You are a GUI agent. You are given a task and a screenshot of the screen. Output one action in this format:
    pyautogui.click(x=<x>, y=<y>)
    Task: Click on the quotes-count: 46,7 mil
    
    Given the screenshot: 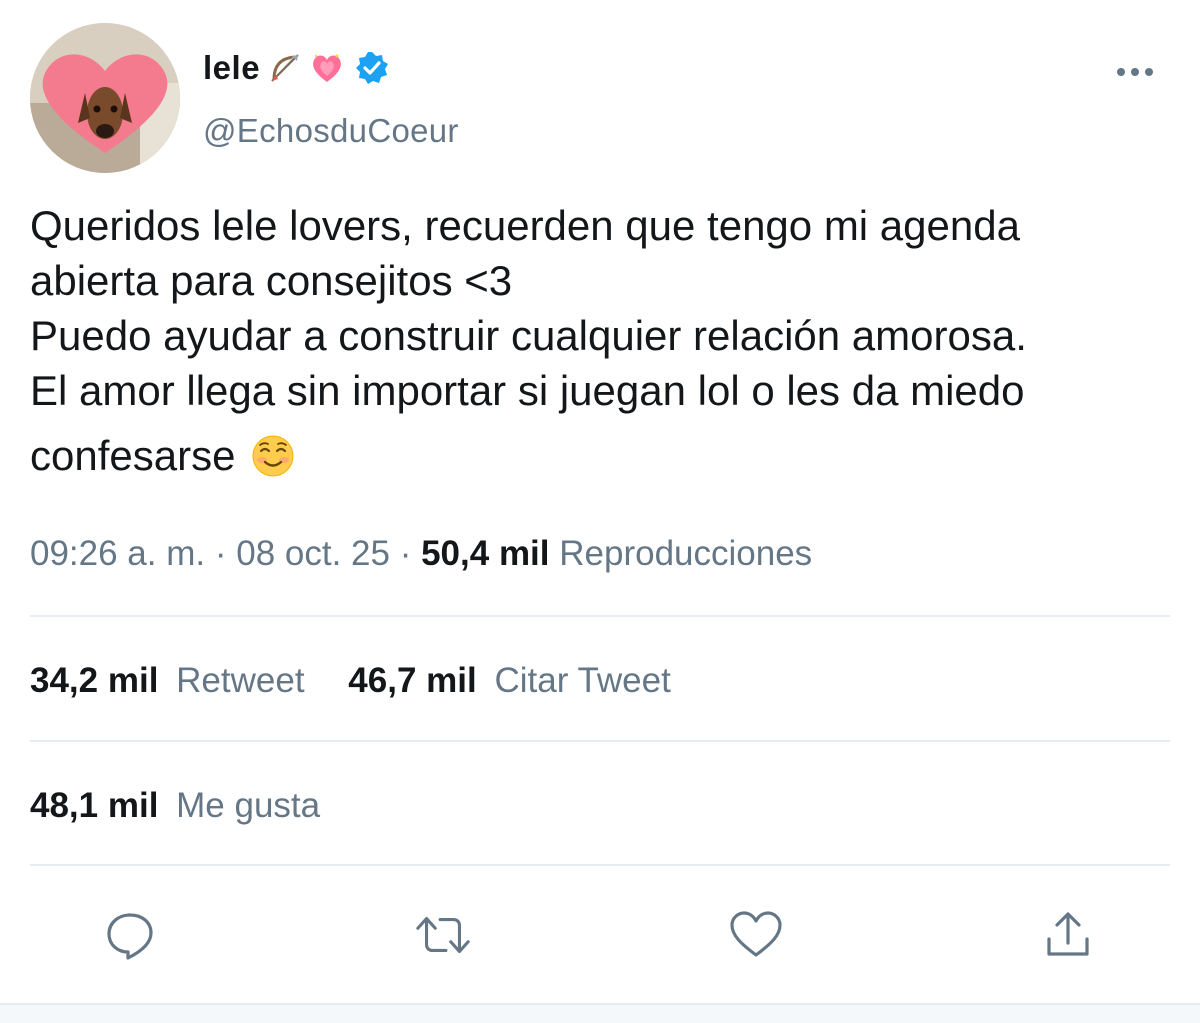 What is the action you would take?
    pyautogui.click(x=412, y=680)
    